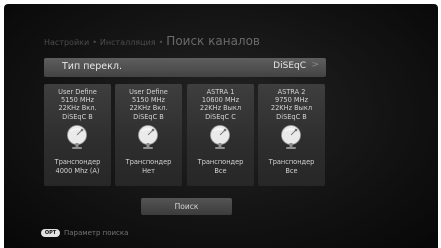 This screenshot has height=248, width=441. What do you see at coordinates (96, 233) in the screenshot?
I see `hint-text: Параметр поиска` at bounding box center [96, 233].